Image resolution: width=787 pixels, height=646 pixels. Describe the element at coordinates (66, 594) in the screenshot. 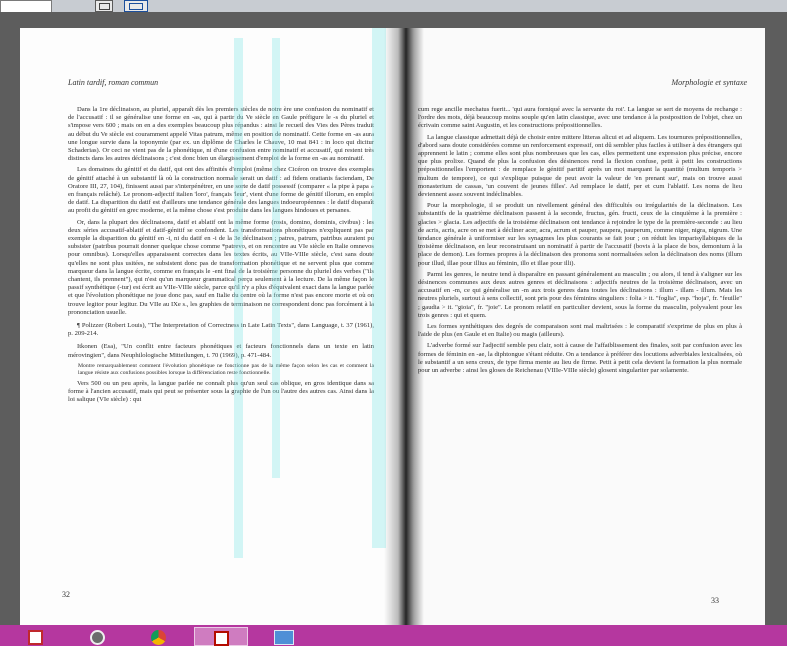

I see `left-page-number: 32` at that location.